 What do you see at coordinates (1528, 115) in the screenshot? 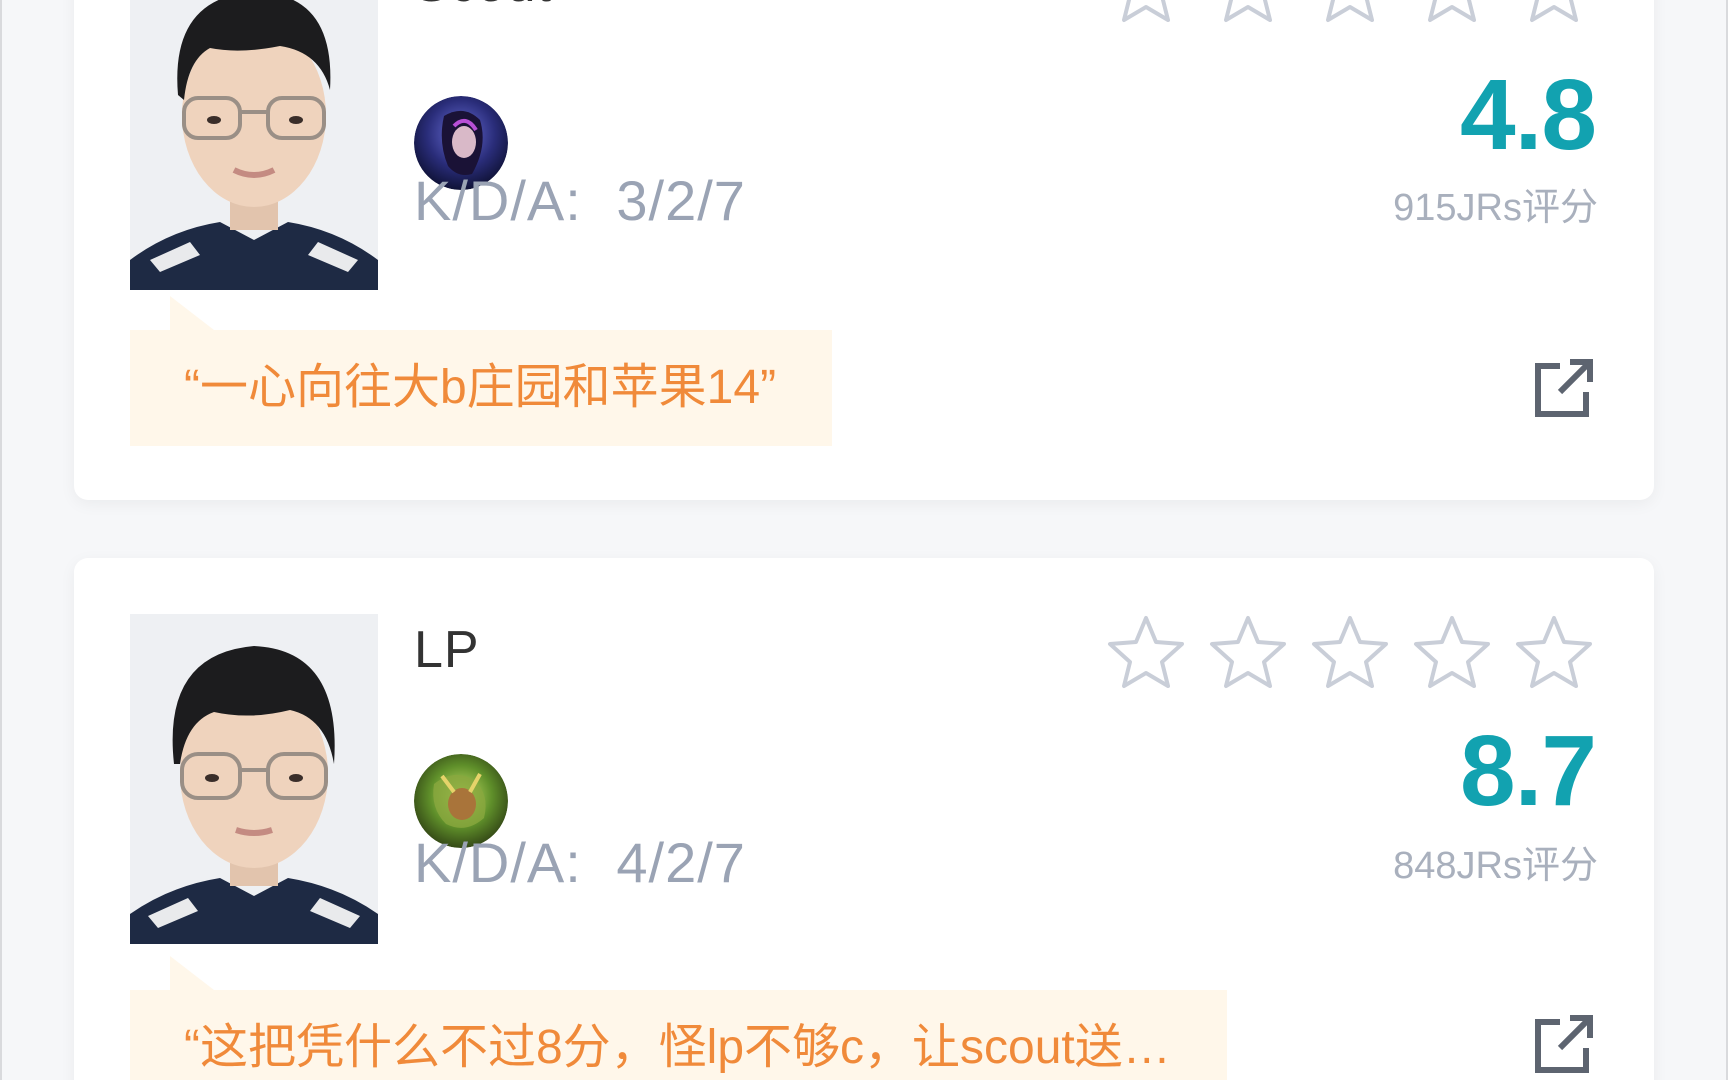
I see `average-score: 4.8` at bounding box center [1528, 115].